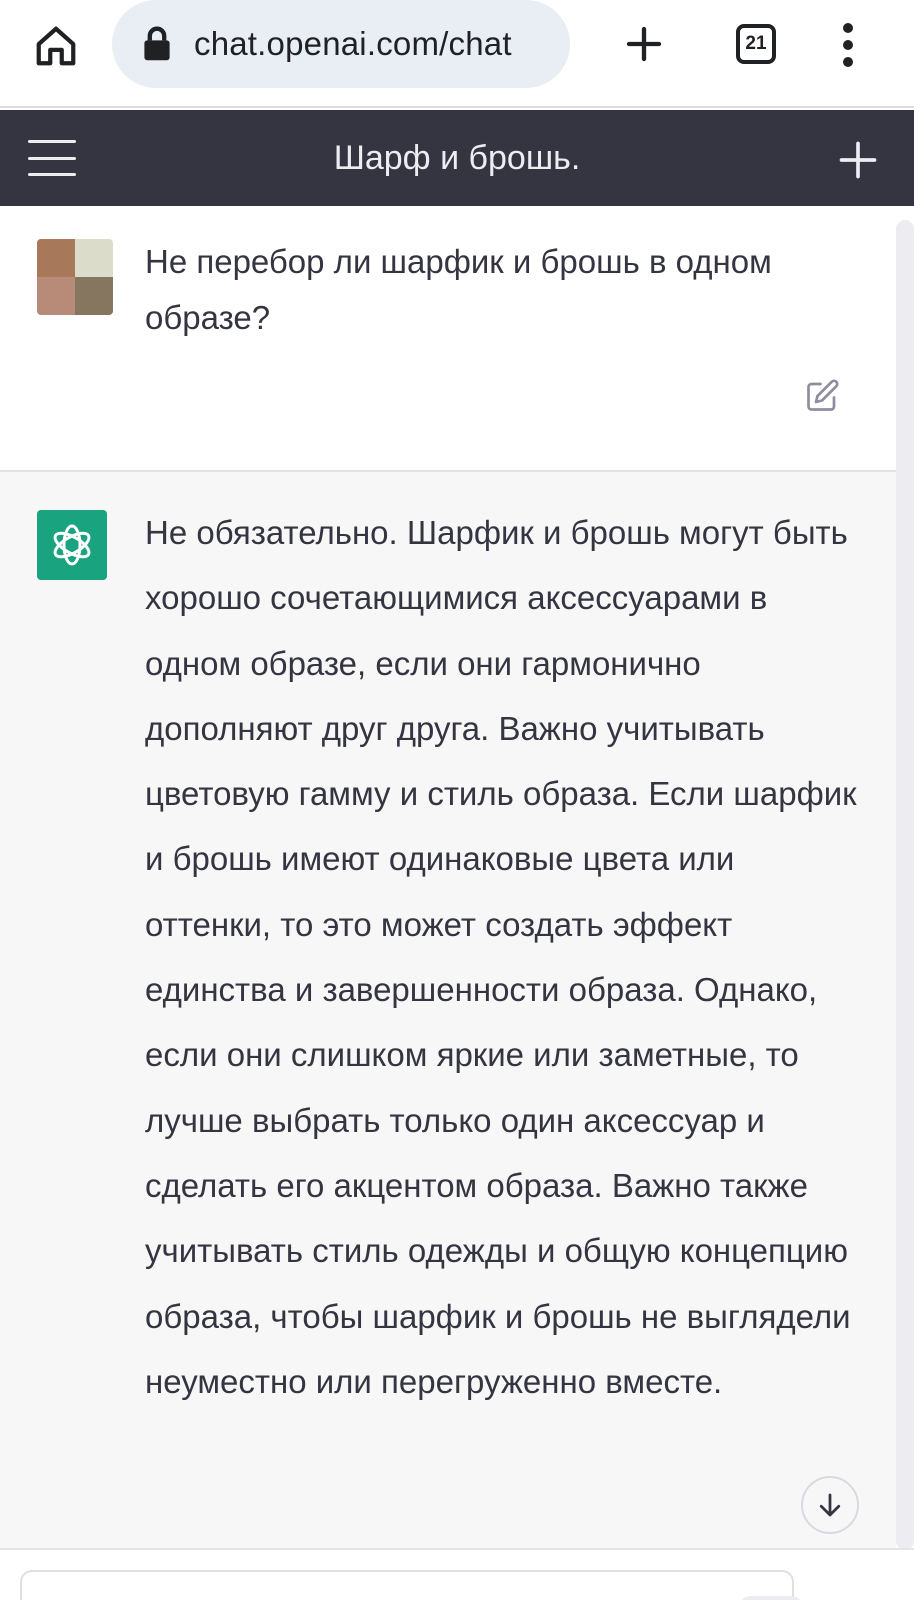  What do you see at coordinates (157, 43) in the screenshot?
I see `lock-icon` at bounding box center [157, 43].